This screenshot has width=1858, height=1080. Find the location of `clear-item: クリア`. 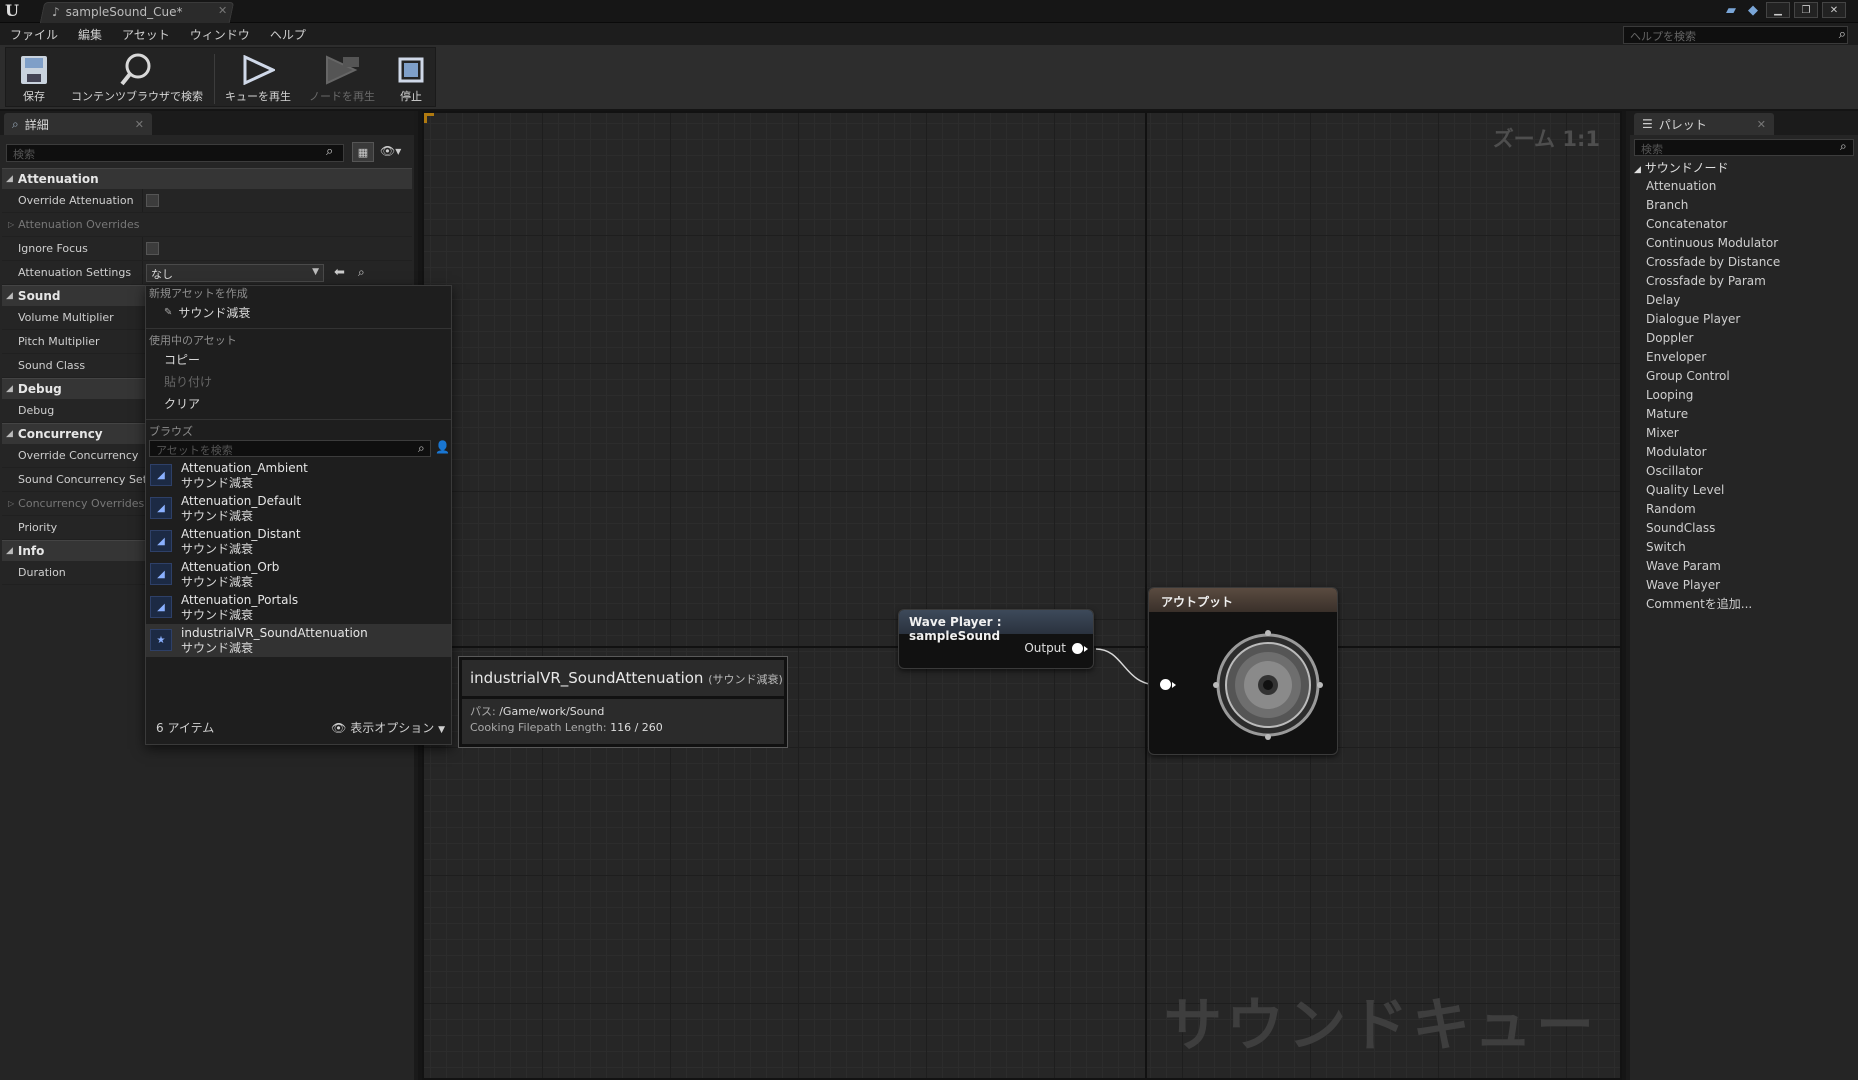

clear-item: クリア is located at coordinates (298, 404).